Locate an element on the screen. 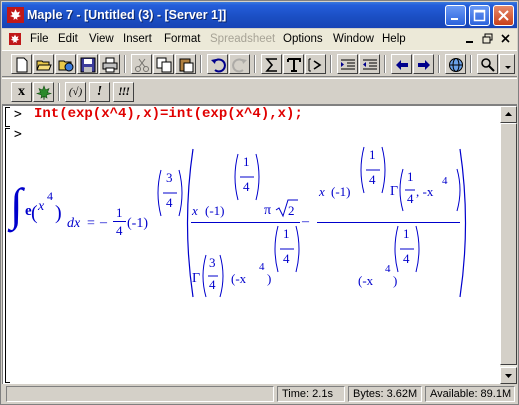 The image size is (519, 405). scroll-down-button is located at coordinates (508, 375).